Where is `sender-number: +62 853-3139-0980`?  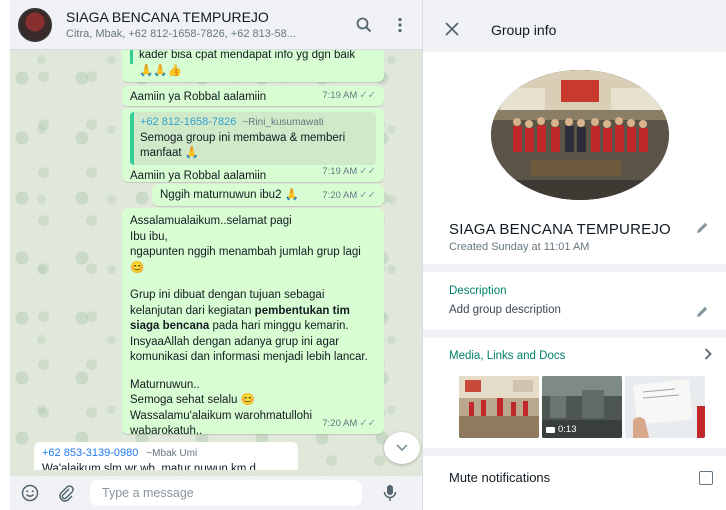 sender-number: +62 853-3139-0980 is located at coordinates (90, 453).